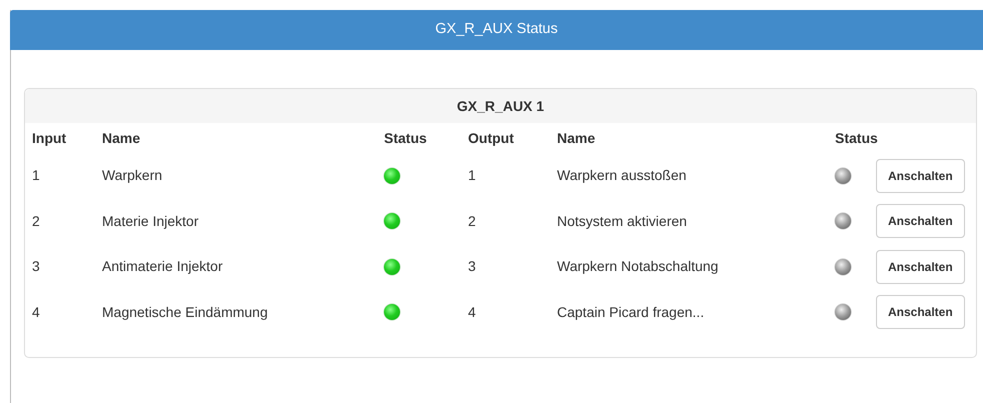 This screenshot has height=403, width=983. I want to click on table-cell-text: Warpkern ausstoßen, so click(621, 176).